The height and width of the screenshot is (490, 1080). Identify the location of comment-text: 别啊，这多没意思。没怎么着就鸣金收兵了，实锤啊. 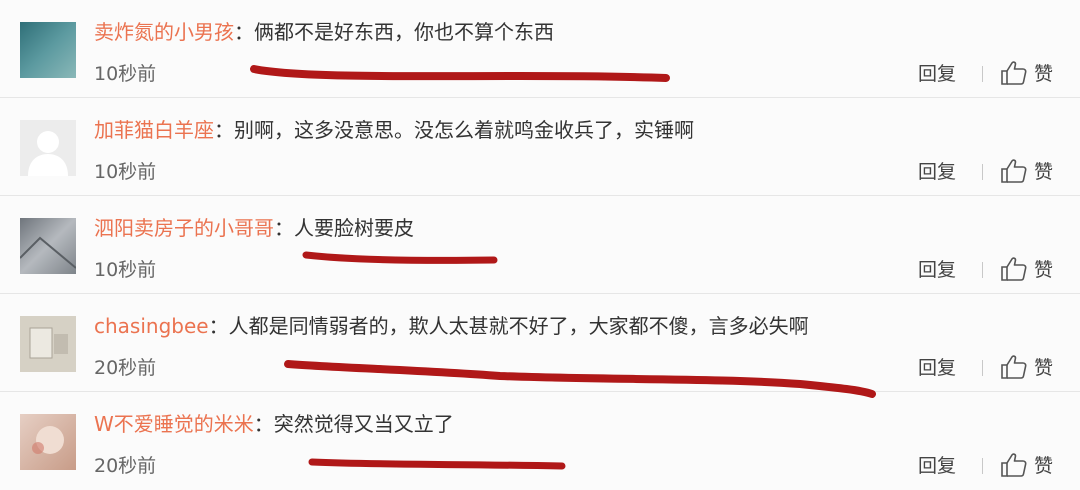
(464, 130).